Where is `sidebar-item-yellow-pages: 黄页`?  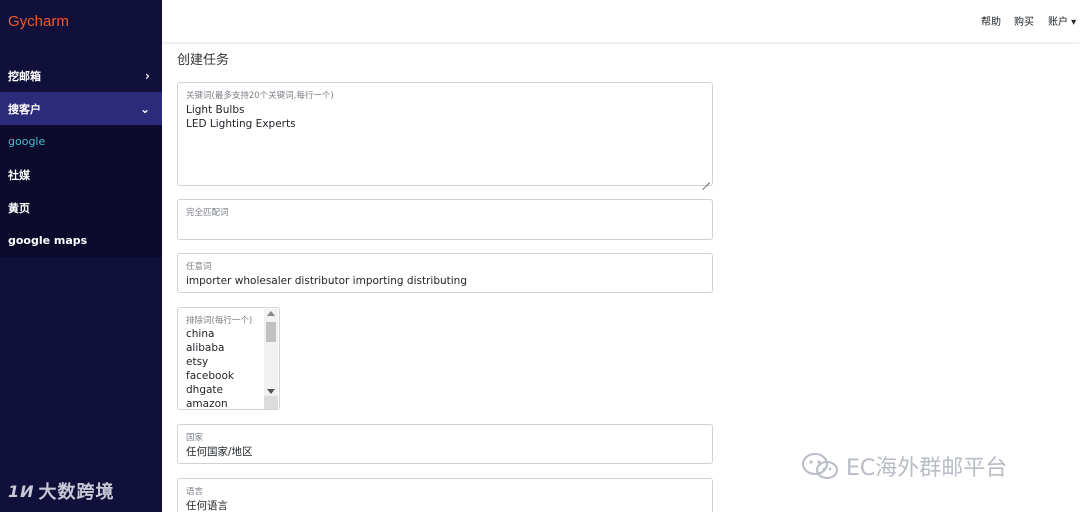
sidebar-item-yellow-pages: 黄页 is located at coordinates (81, 207).